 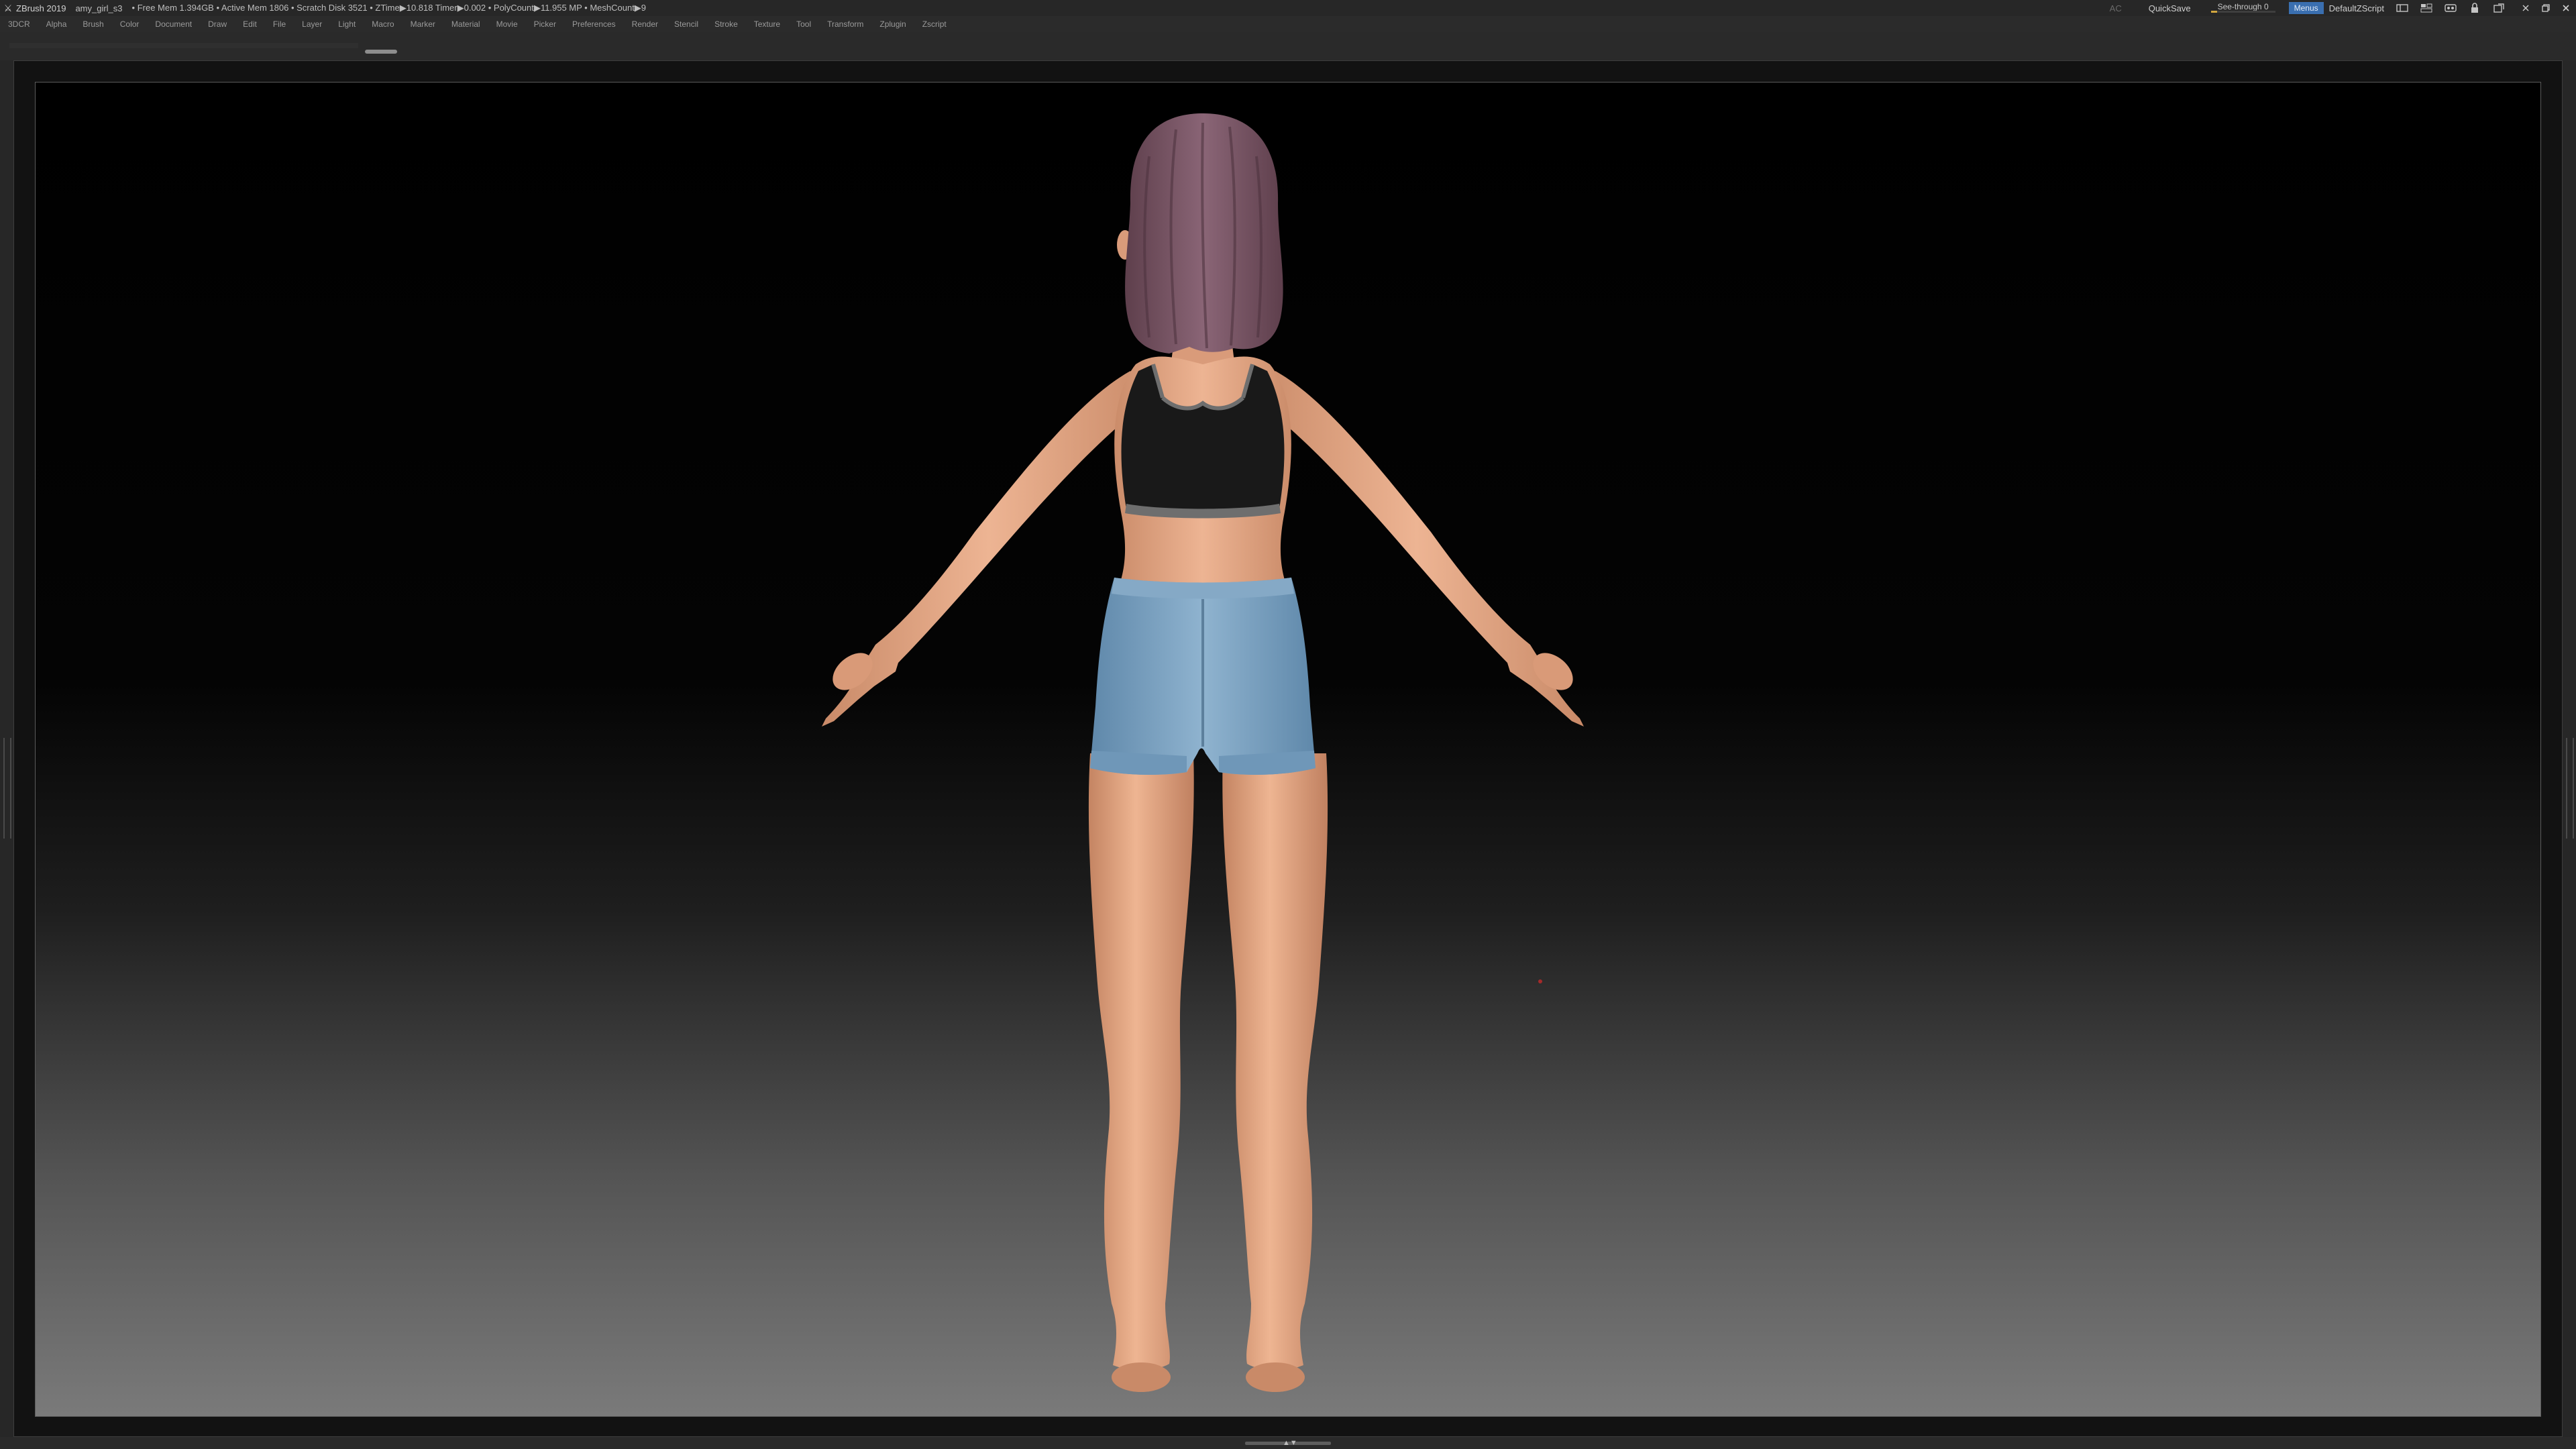 What do you see at coordinates (312, 24) in the screenshot?
I see `menu-layer: Layer` at bounding box center [312, 24].